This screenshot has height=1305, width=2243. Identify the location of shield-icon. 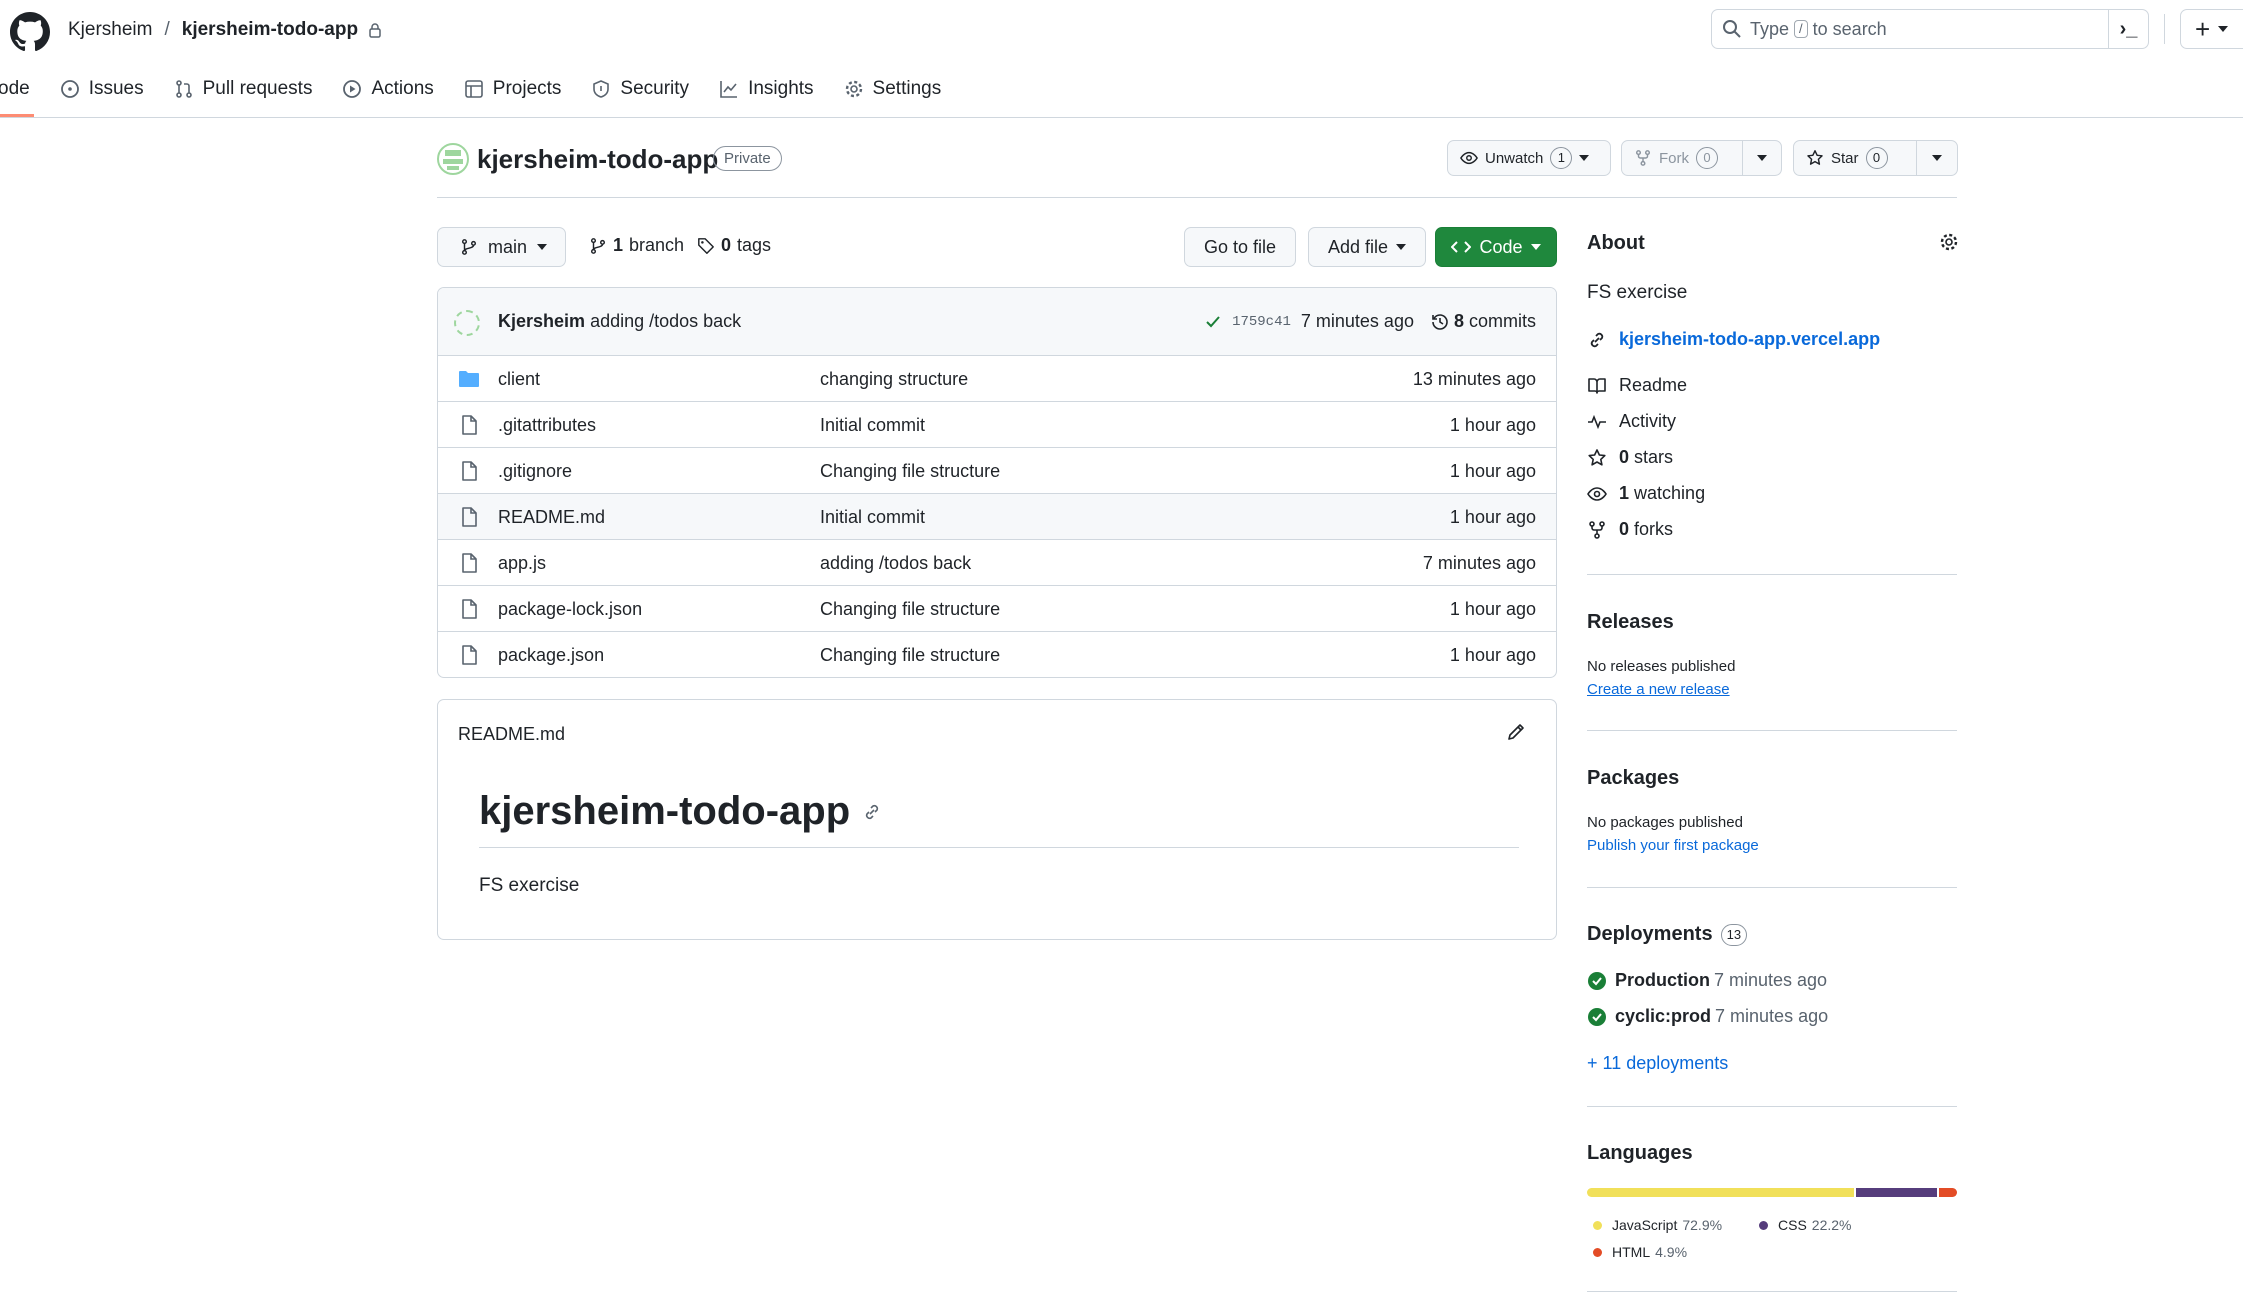
(601, 89).